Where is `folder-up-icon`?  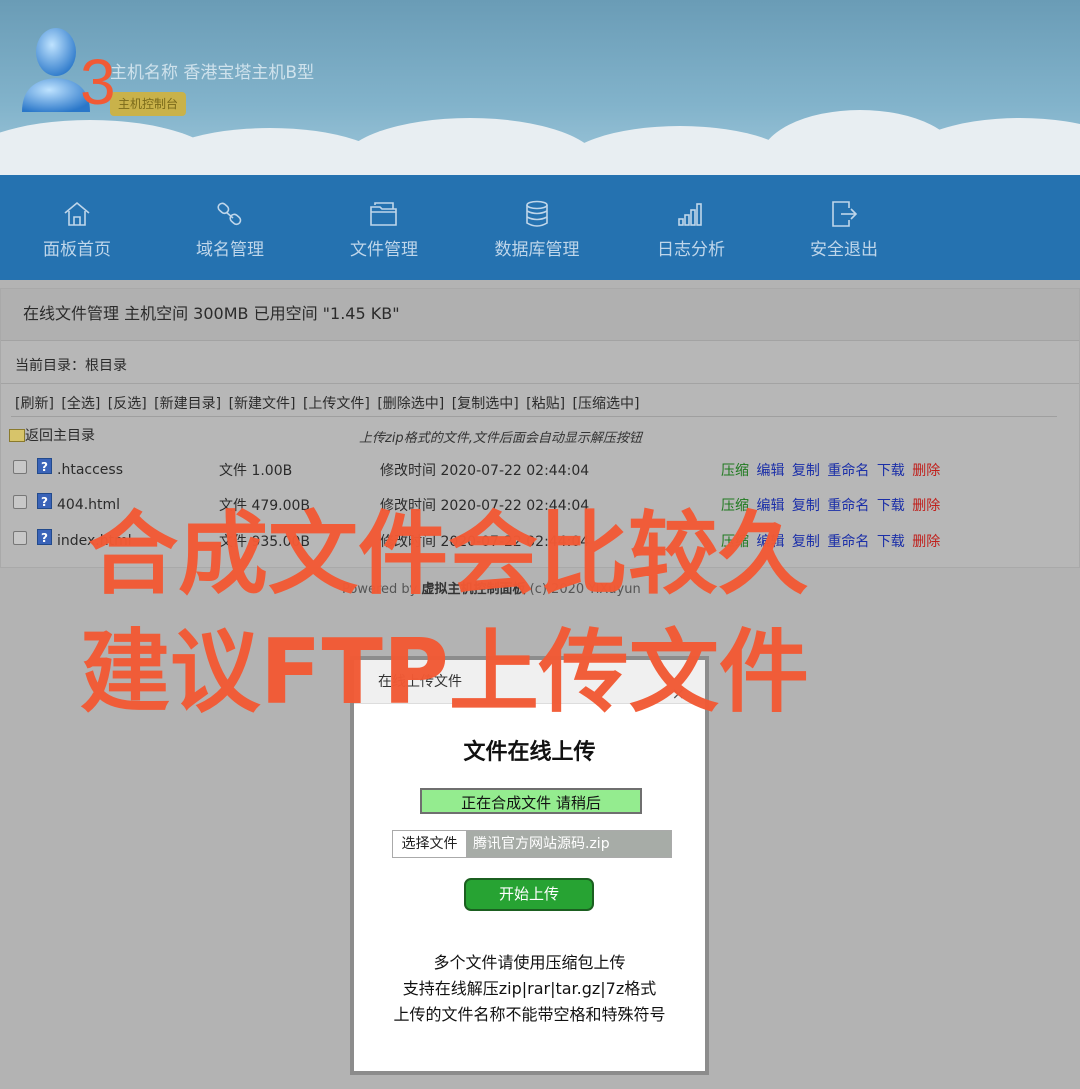
folder-up-icon is located at coordinates (17, 435).